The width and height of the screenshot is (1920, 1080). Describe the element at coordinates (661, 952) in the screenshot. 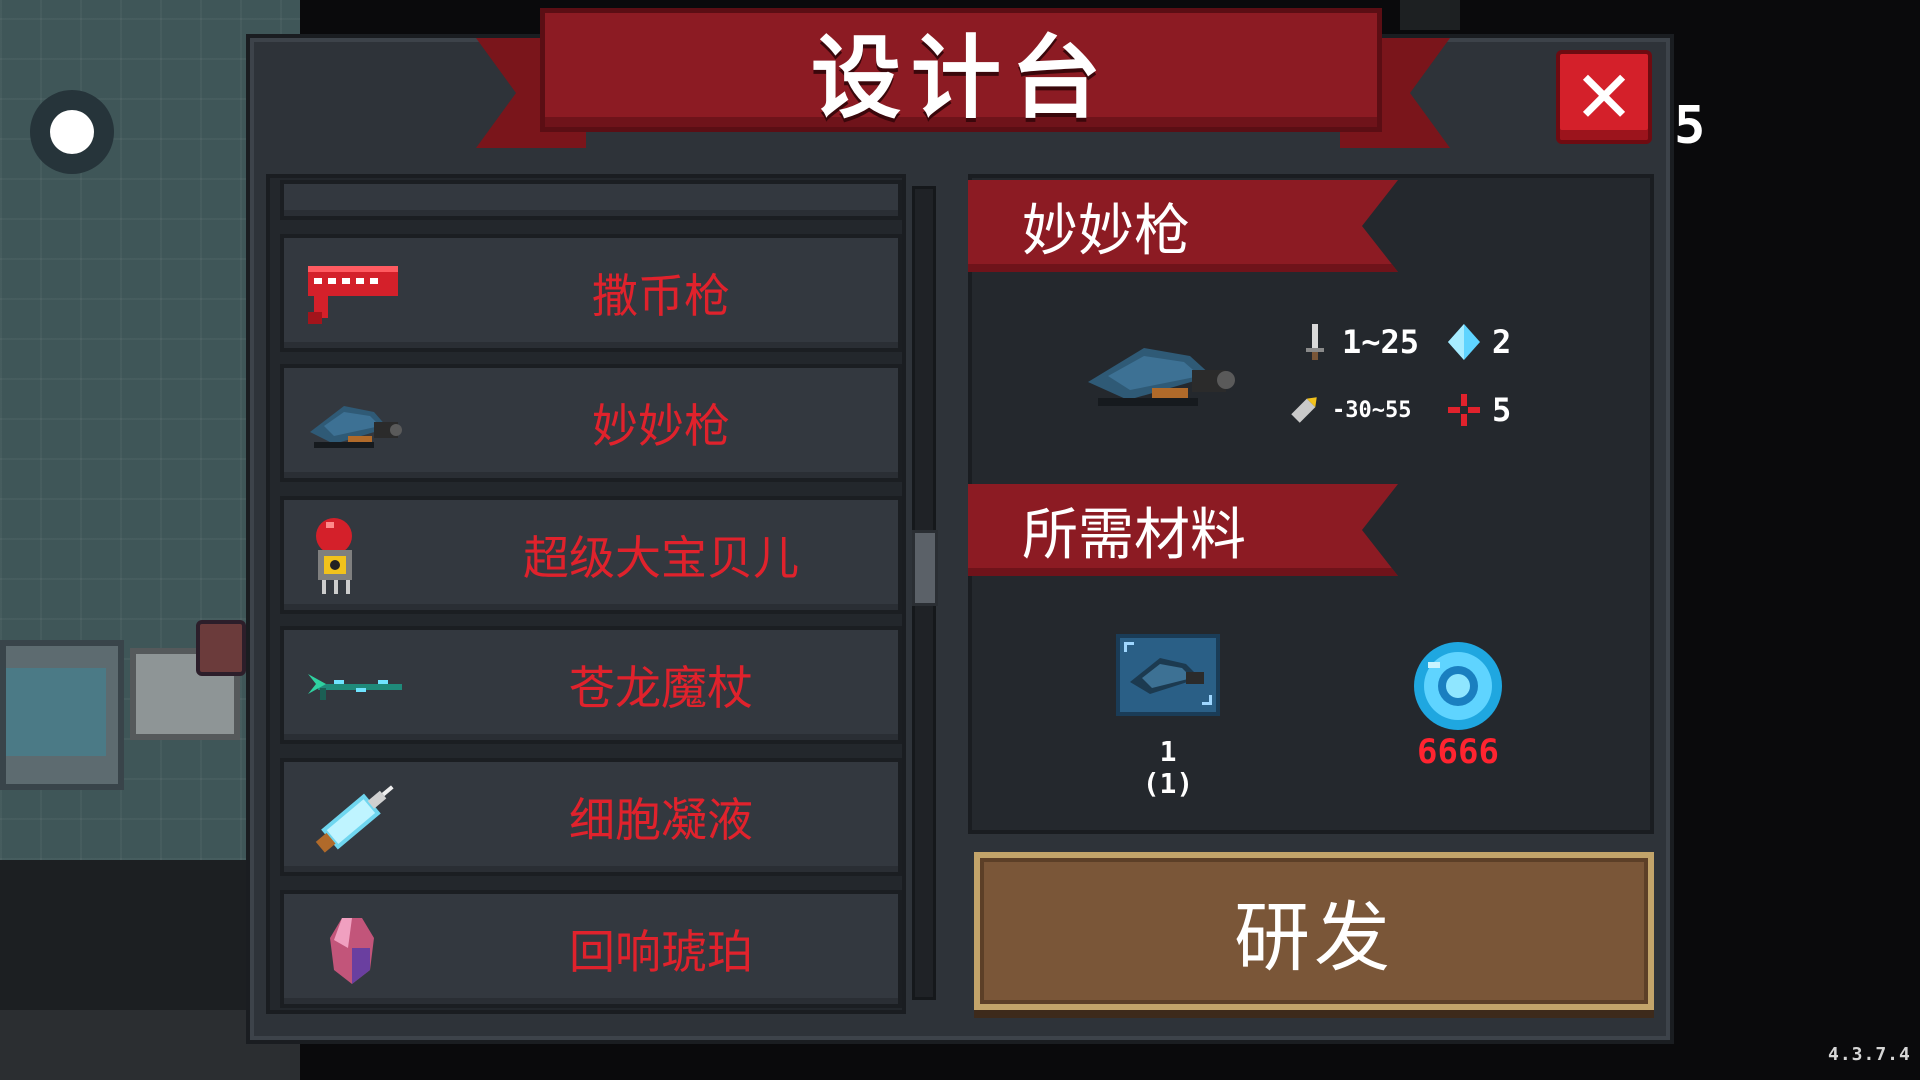

I see `list-item-label: 回响琥珀` at that location.